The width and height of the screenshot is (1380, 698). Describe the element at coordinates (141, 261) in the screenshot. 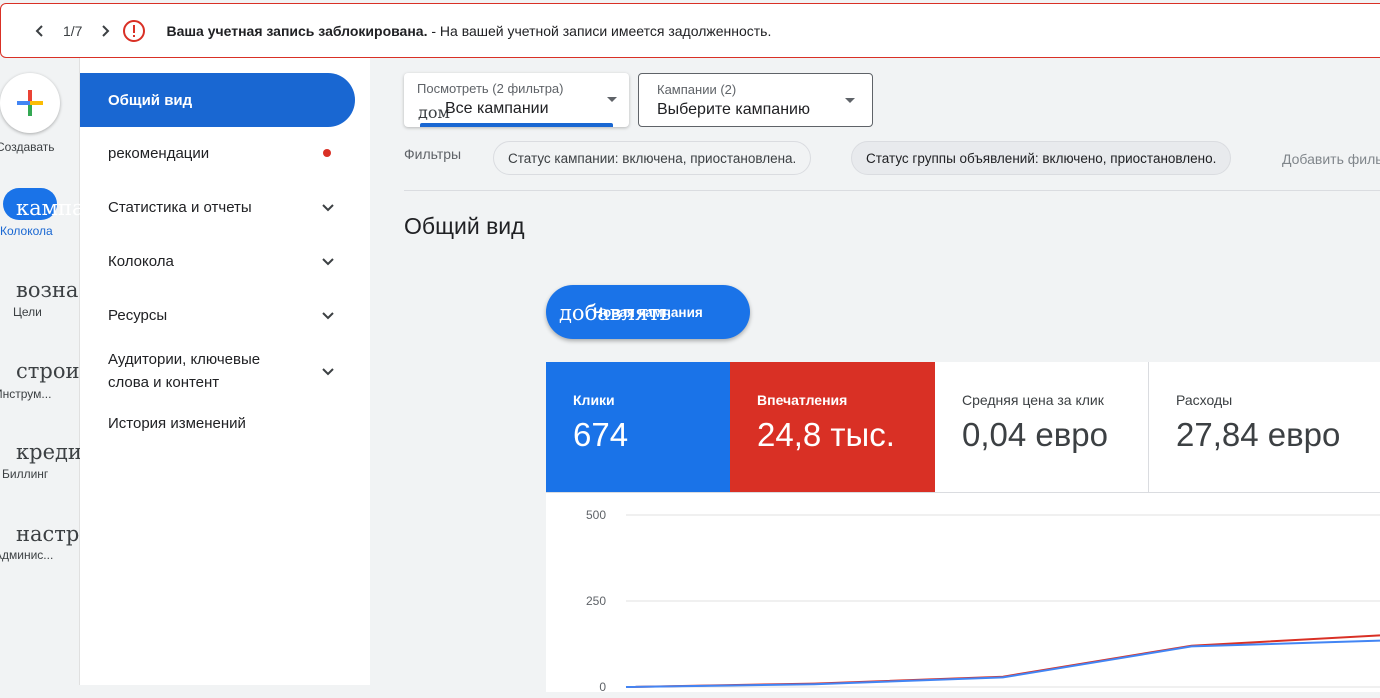

I see `sidenav-item-label: Колокола` at that location.